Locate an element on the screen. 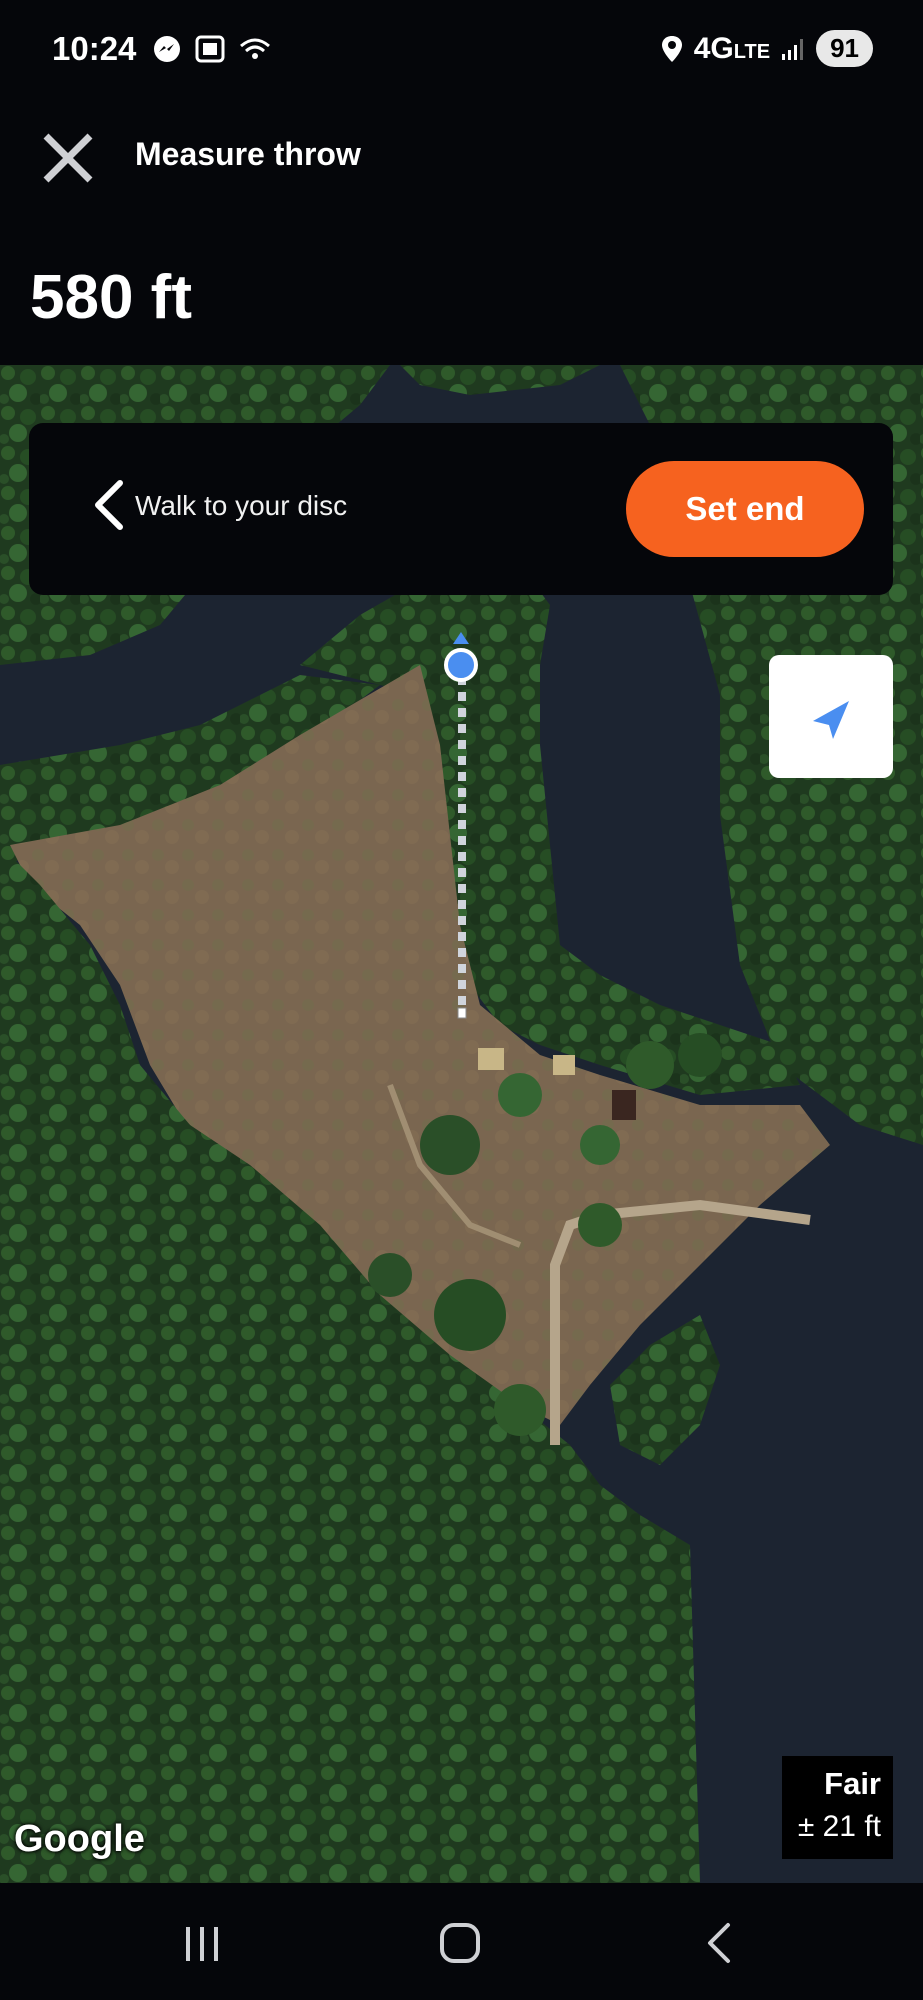 The width and height of the screenshot is (923, 2000). set-end-button: Set end is located at coordinates (745, 509).